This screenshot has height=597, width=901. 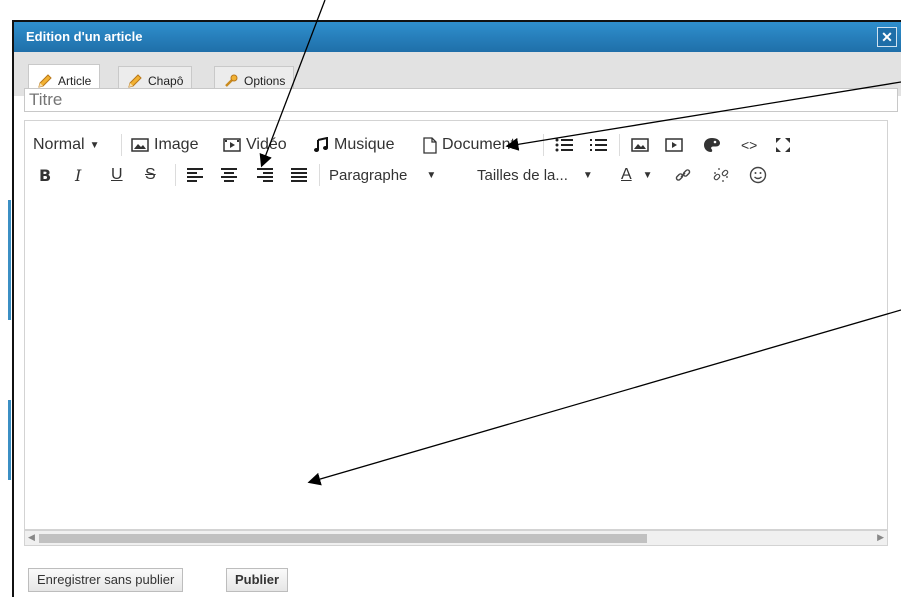 I want to click on strikethrough-icon: S, so click(x=150, y=174).